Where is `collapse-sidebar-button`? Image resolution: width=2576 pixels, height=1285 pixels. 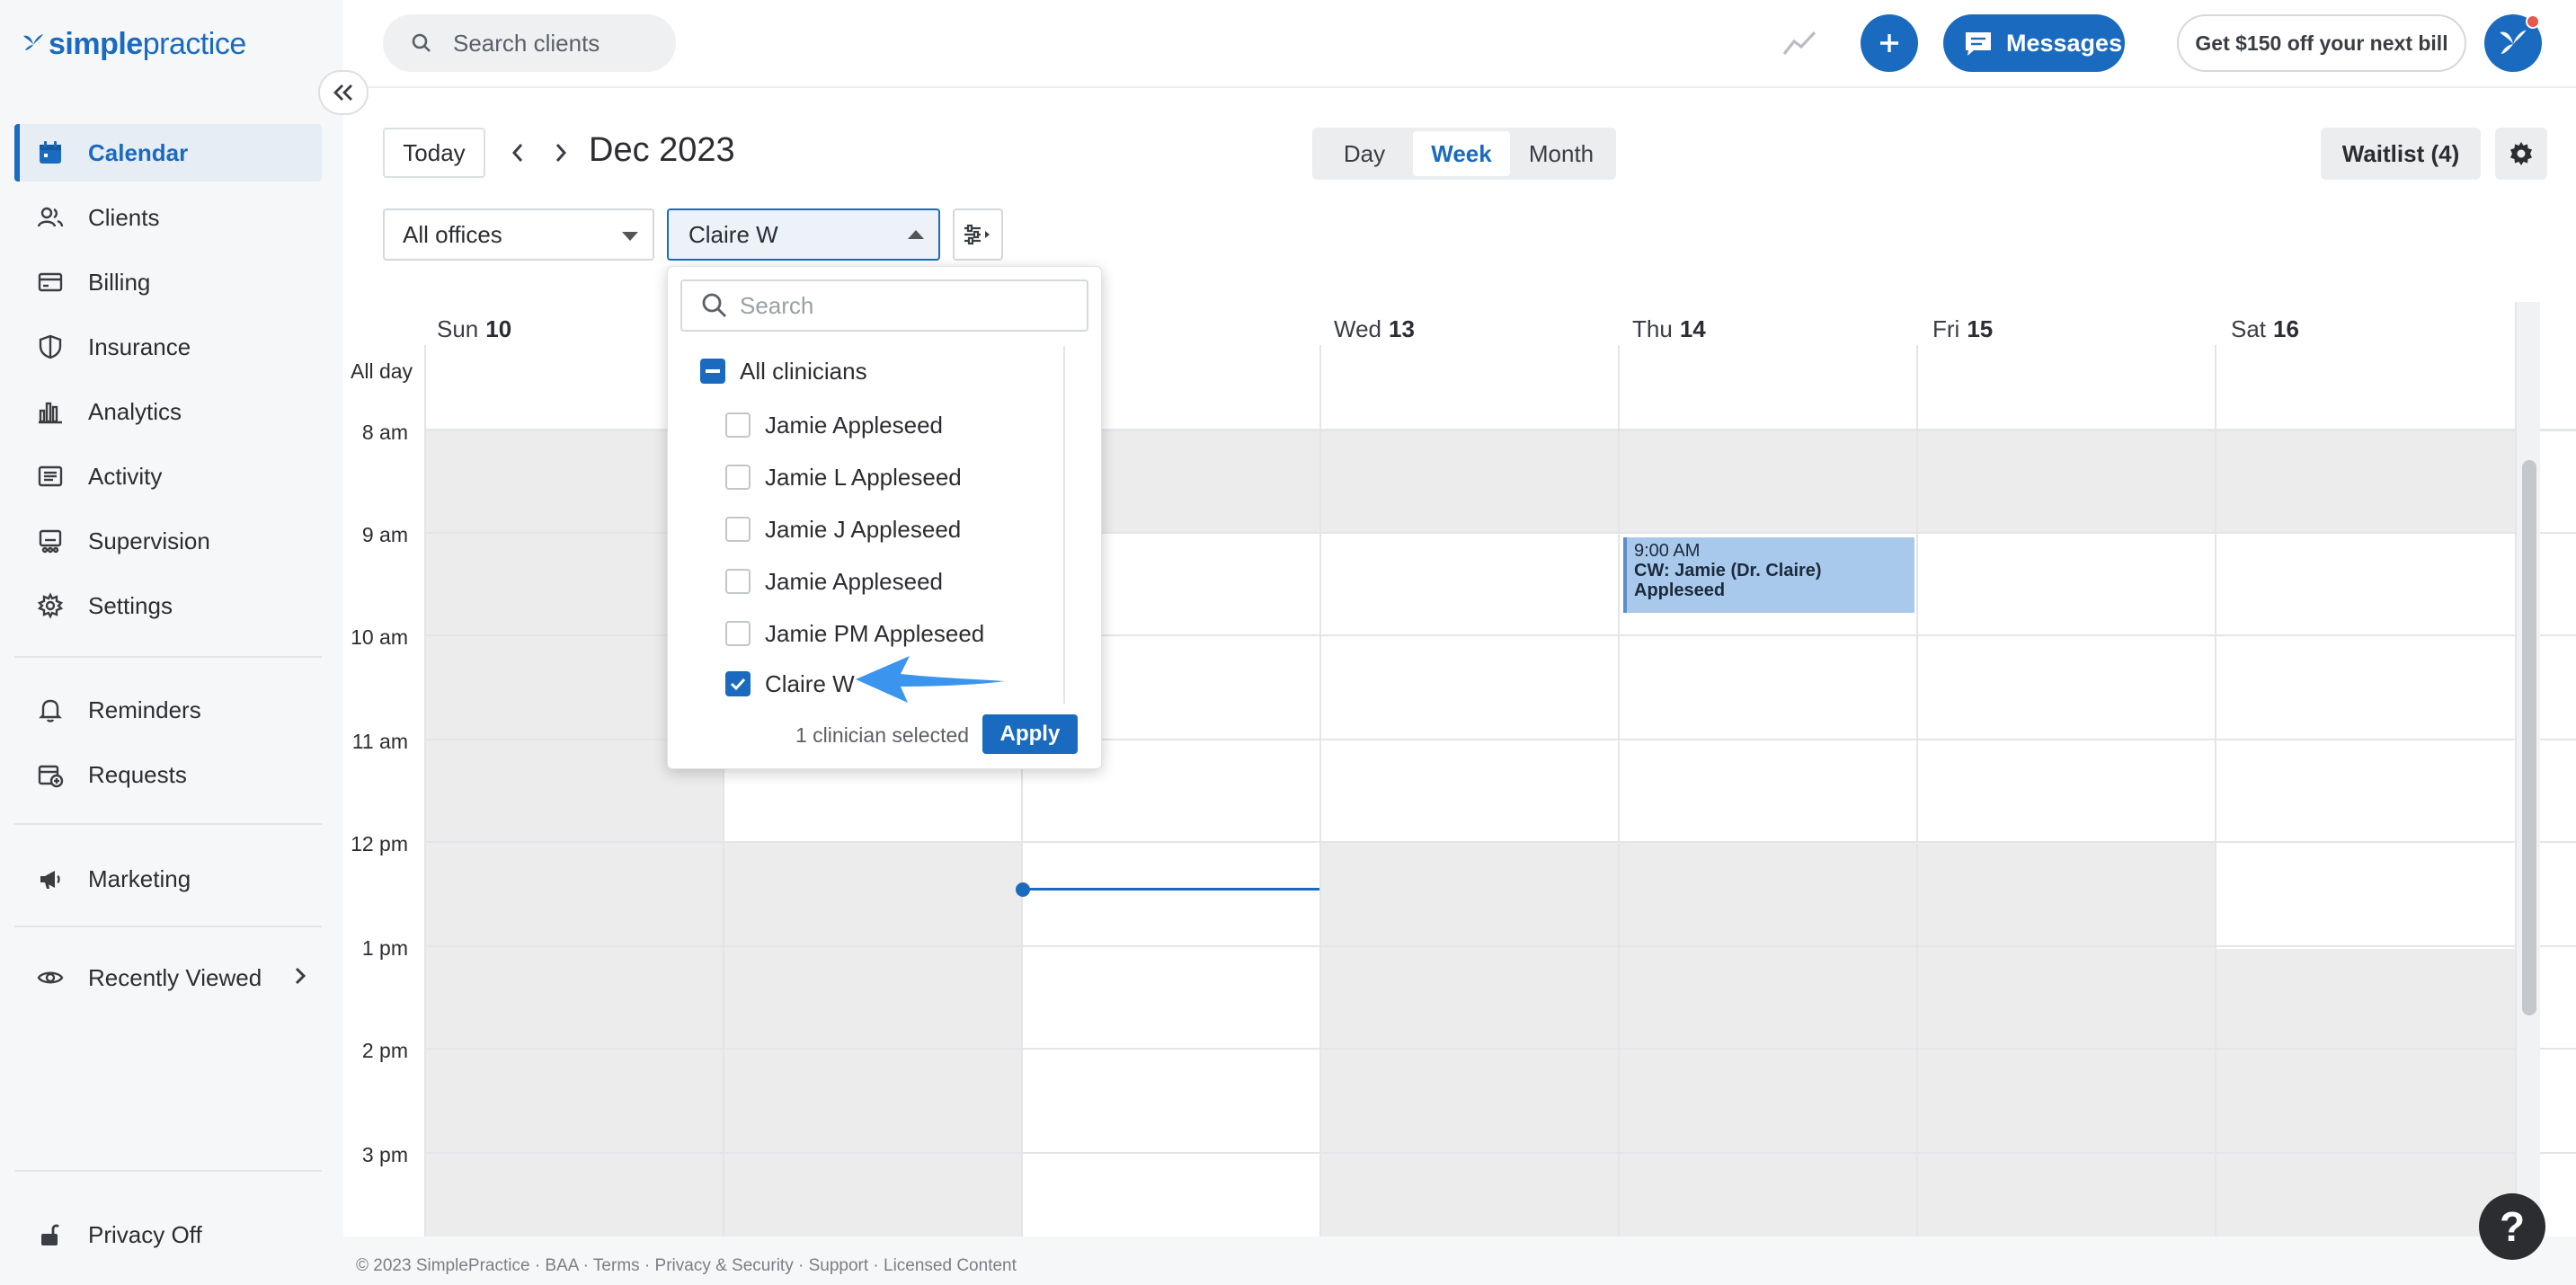
collapse-sidebar-button is located at coordinates (343, 92).